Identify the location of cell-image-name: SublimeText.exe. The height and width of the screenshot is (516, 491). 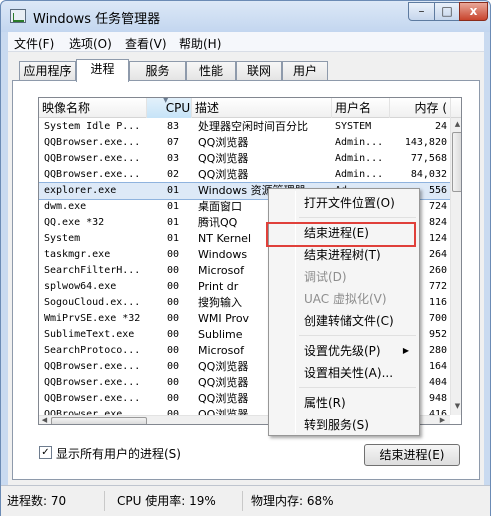
(89, 334).